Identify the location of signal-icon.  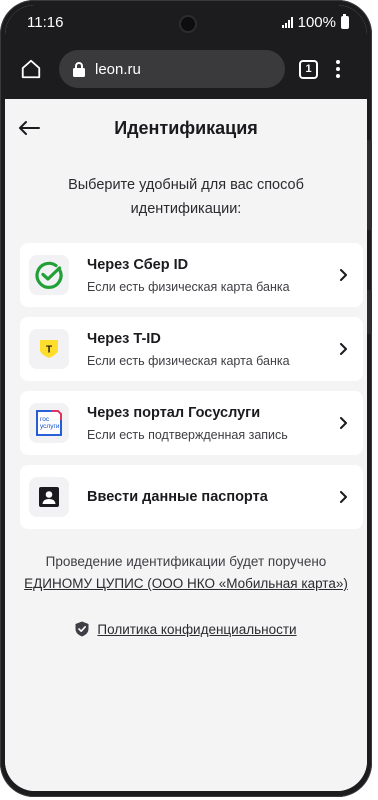
(287, 22).